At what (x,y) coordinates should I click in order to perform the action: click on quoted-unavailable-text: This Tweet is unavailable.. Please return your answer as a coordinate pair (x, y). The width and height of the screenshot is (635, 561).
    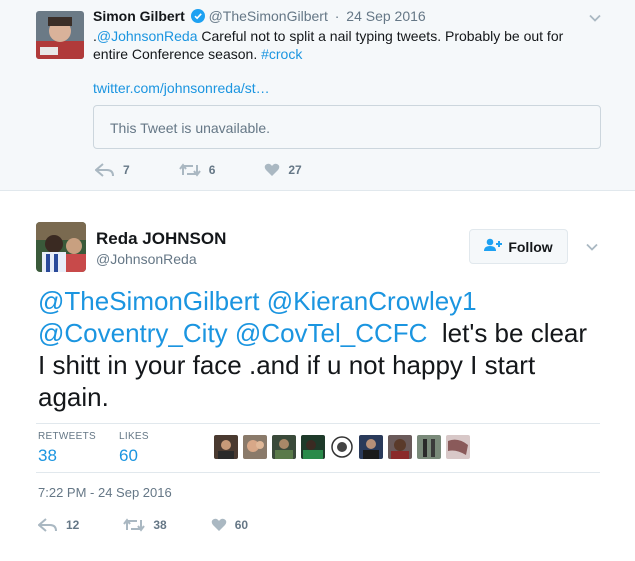
    Looking at the image, I should click on (190, 128).